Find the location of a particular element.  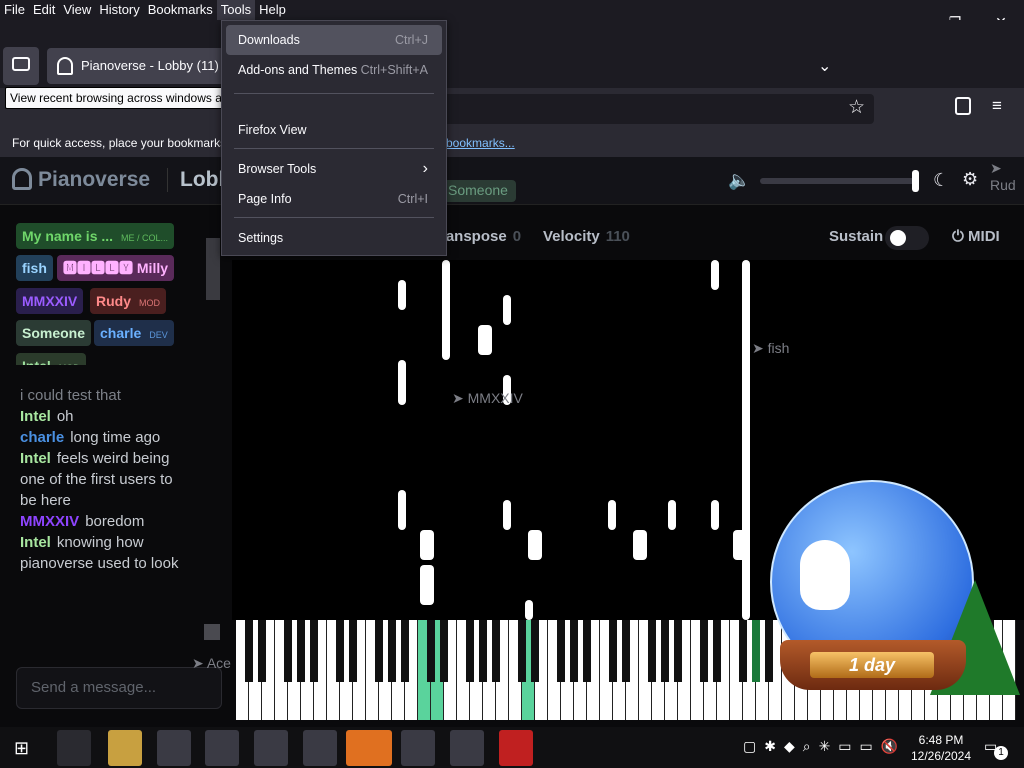

volume-slider is located at coordinates (837, 181).